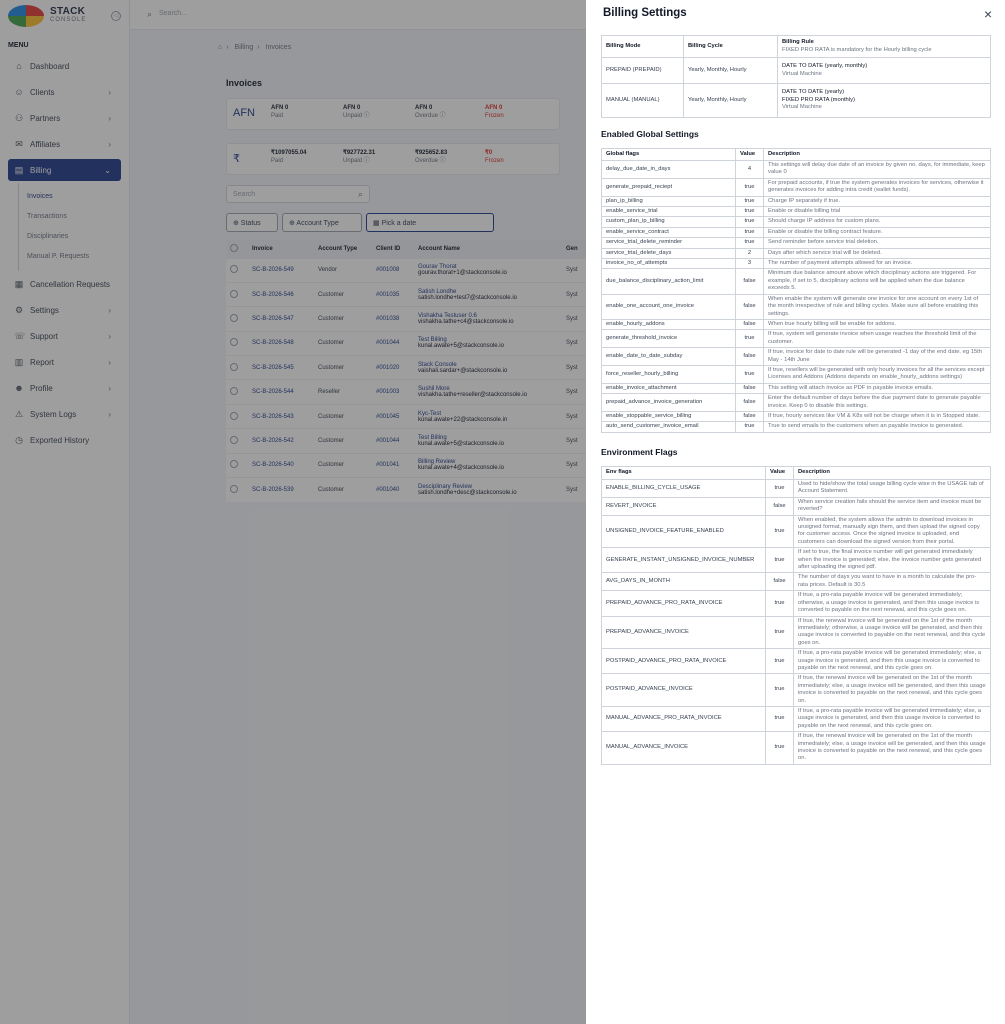 The width and height of the screenshot is (1005, 1024). I want to click on col-billing-mode: Billing Mode, so click(642, 46).